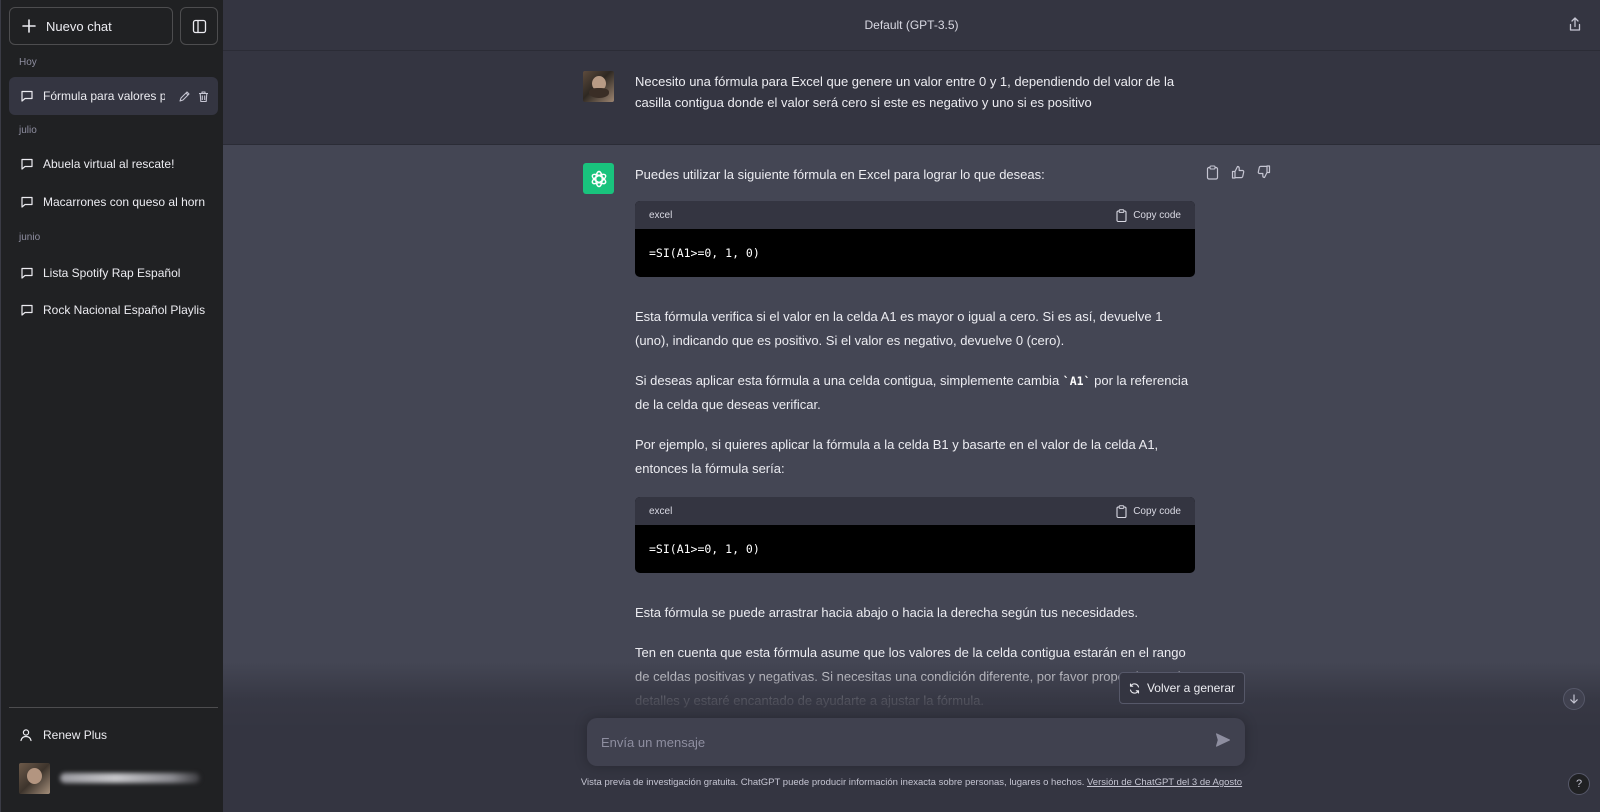 This screenshot has width=1600, height=812. What do you see at coordinates (1191, 688) in the screenshot?
I see `regenerate-label: Volver a generar` at bounding box center [1191, 688].